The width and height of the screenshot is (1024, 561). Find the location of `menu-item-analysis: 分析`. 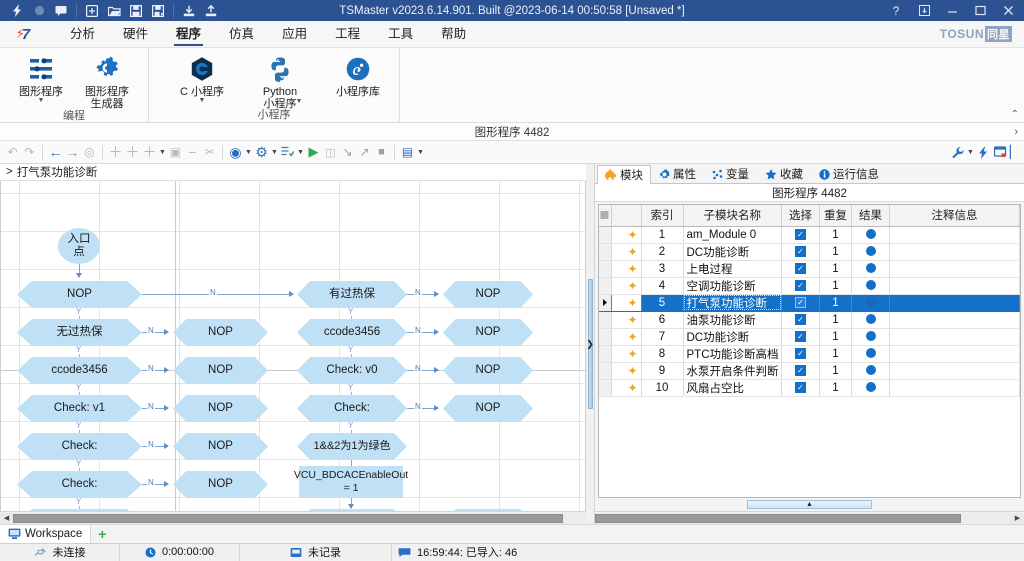

menu-item-analysis: 分析 is located at coordinates (82, 34).